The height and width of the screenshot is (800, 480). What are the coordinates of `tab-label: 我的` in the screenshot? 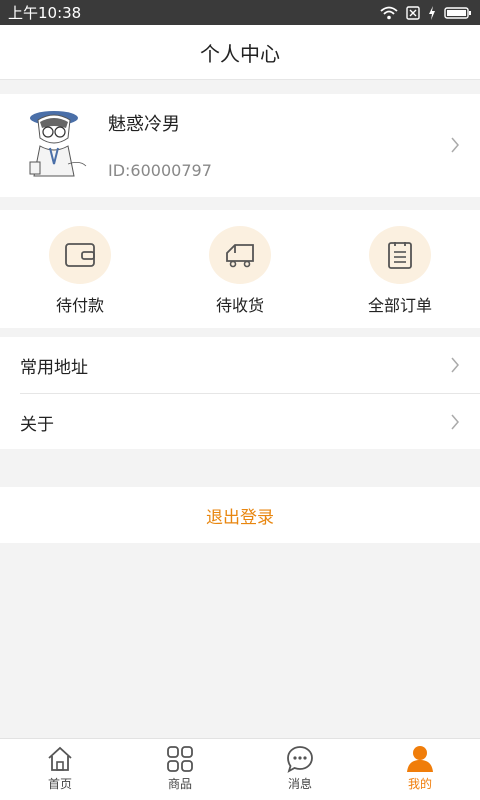 It's located at (419, 784).